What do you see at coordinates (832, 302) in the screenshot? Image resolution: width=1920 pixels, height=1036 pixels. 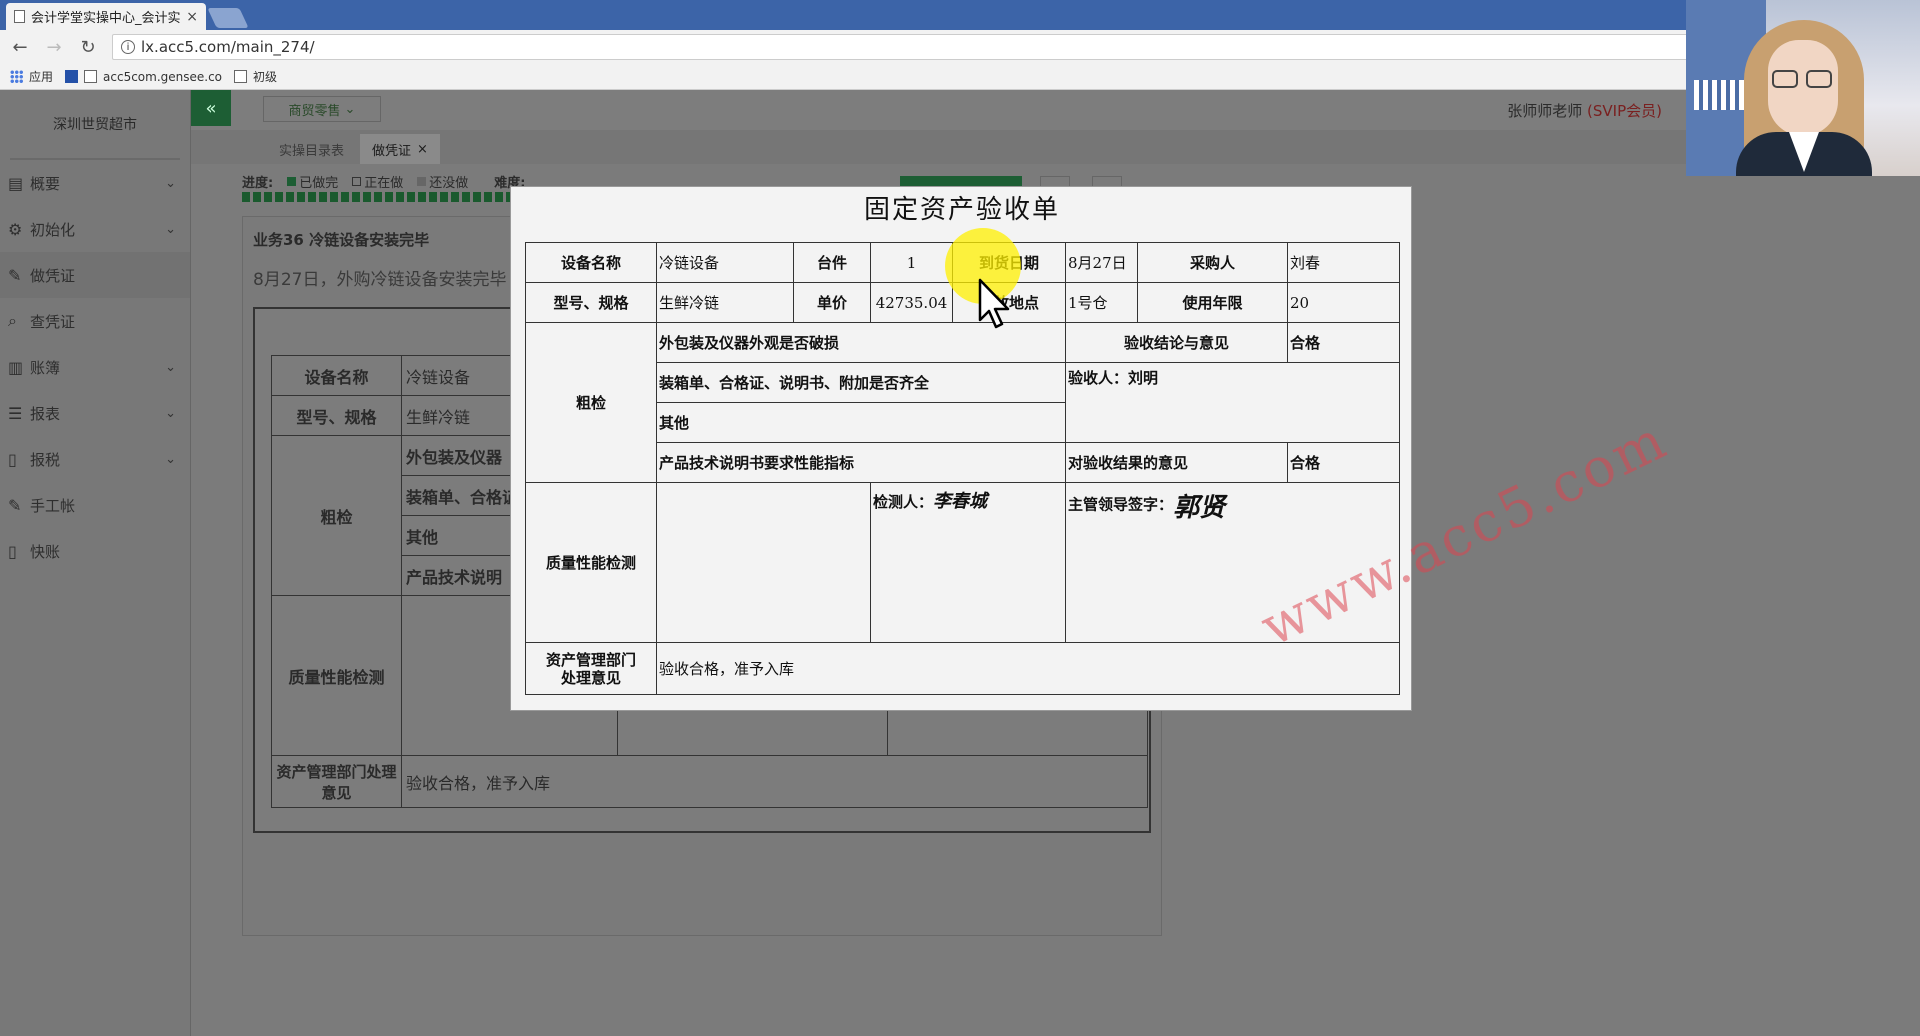 I see `label-unit-price: 单价` at bounding box center [832, 302].